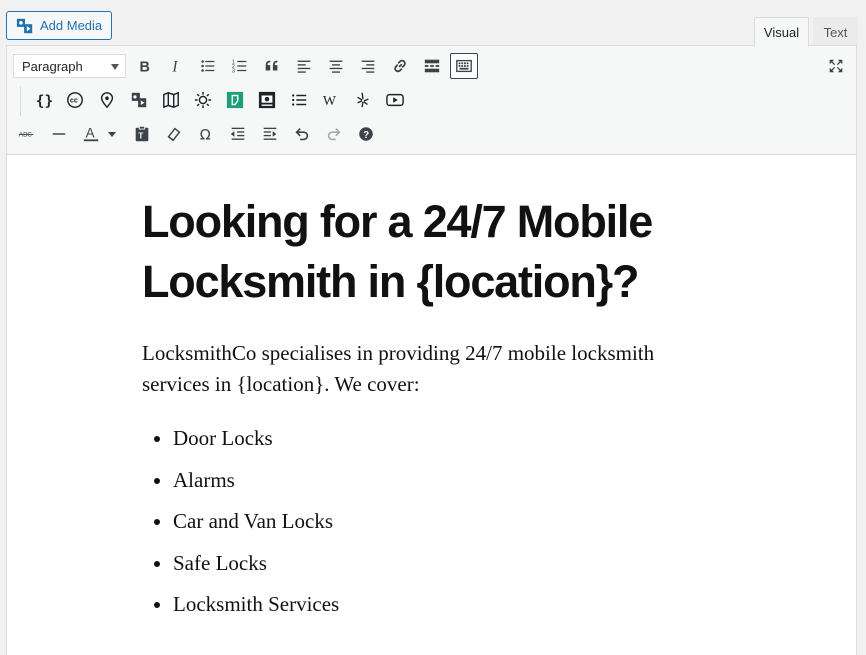  I want to click on align-right-icon, so click(368, 66).